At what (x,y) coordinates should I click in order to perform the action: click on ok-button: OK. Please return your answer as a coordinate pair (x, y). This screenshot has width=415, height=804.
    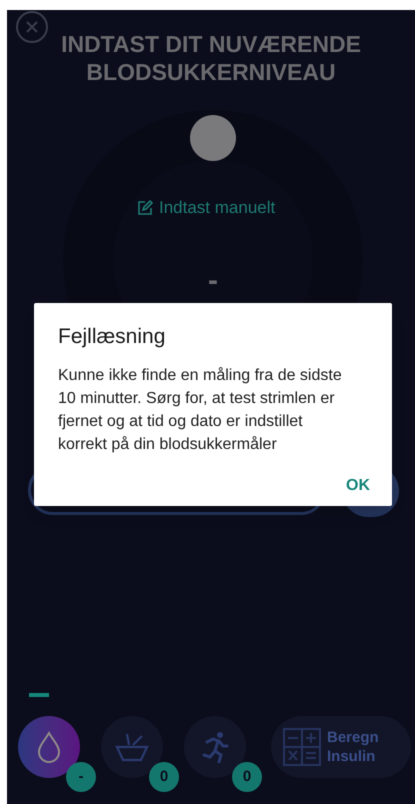
    Looking at the image, I should click on (358, 486).